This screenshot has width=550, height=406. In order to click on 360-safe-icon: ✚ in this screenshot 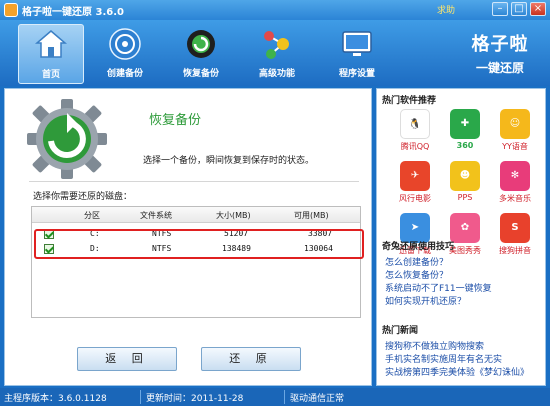, I will do `click(465, 124)`.